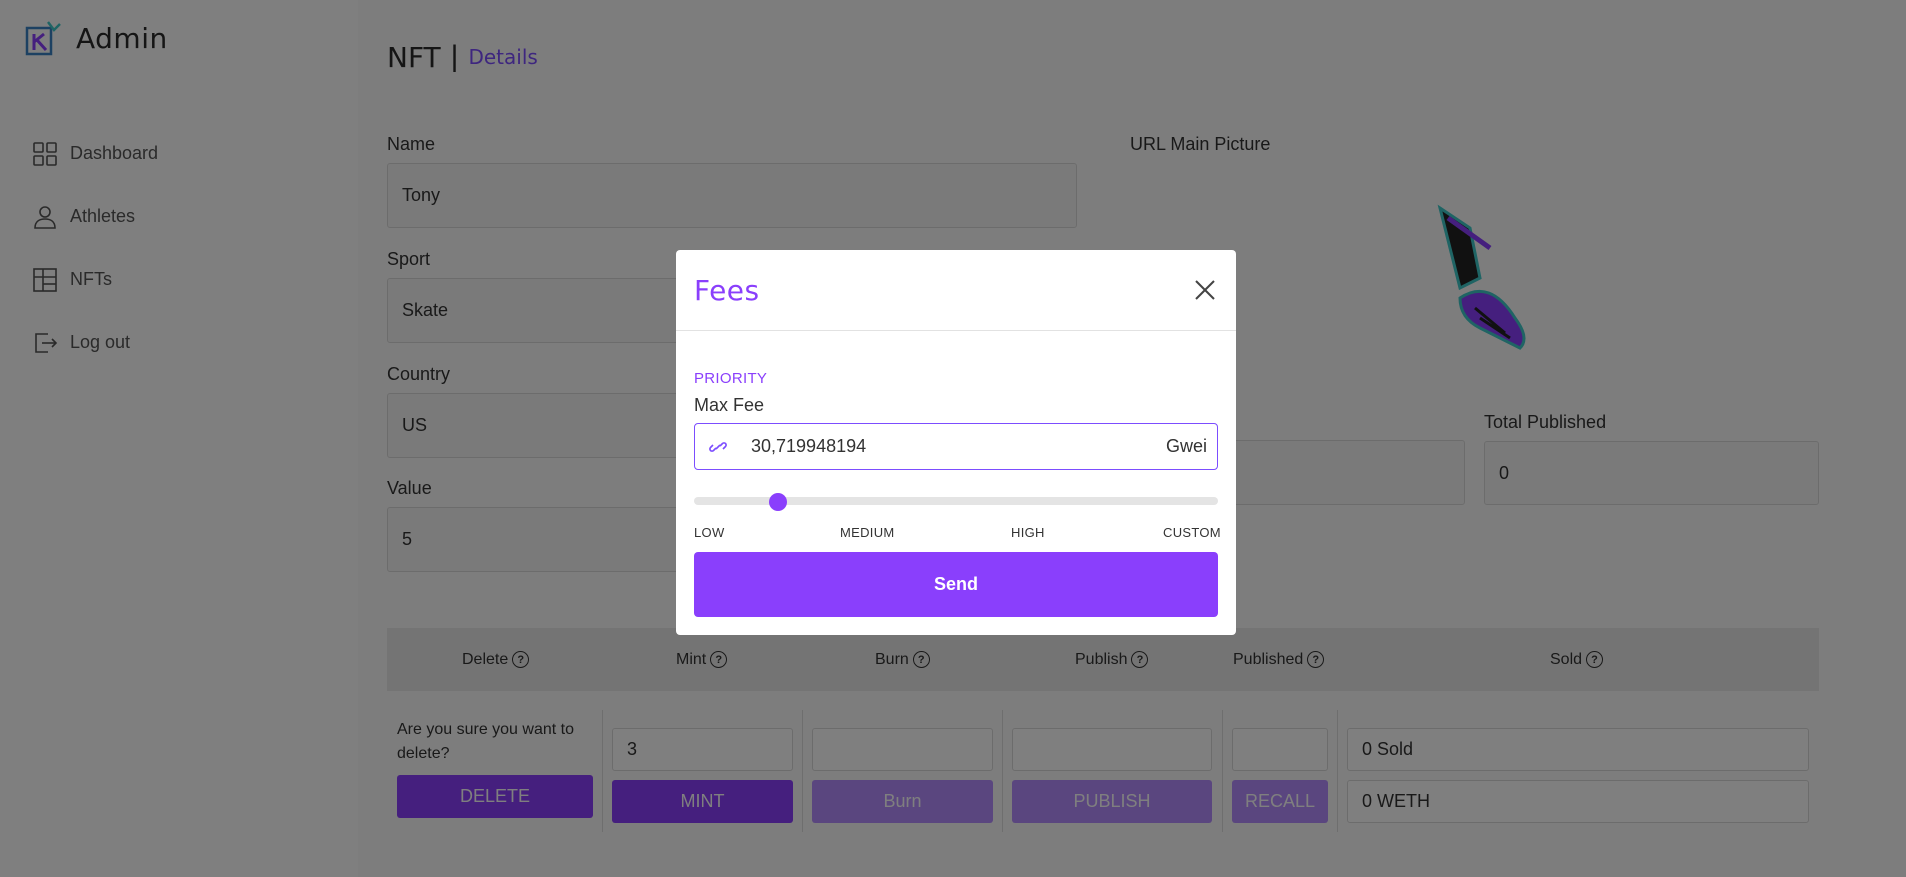 Image resolution: width=1906 pixels, height=877 pixels. I want to click on slider-handle, so click(777, 502).